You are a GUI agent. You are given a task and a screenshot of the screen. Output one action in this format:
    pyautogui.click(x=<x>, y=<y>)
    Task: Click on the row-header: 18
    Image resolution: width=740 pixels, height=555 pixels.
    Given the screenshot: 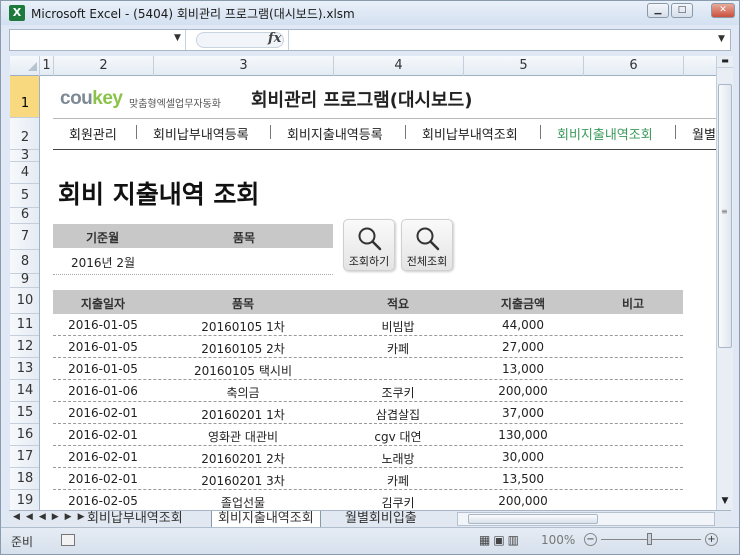 What is the action you would take?
    pyautogui.click(x=24, y=479)
    